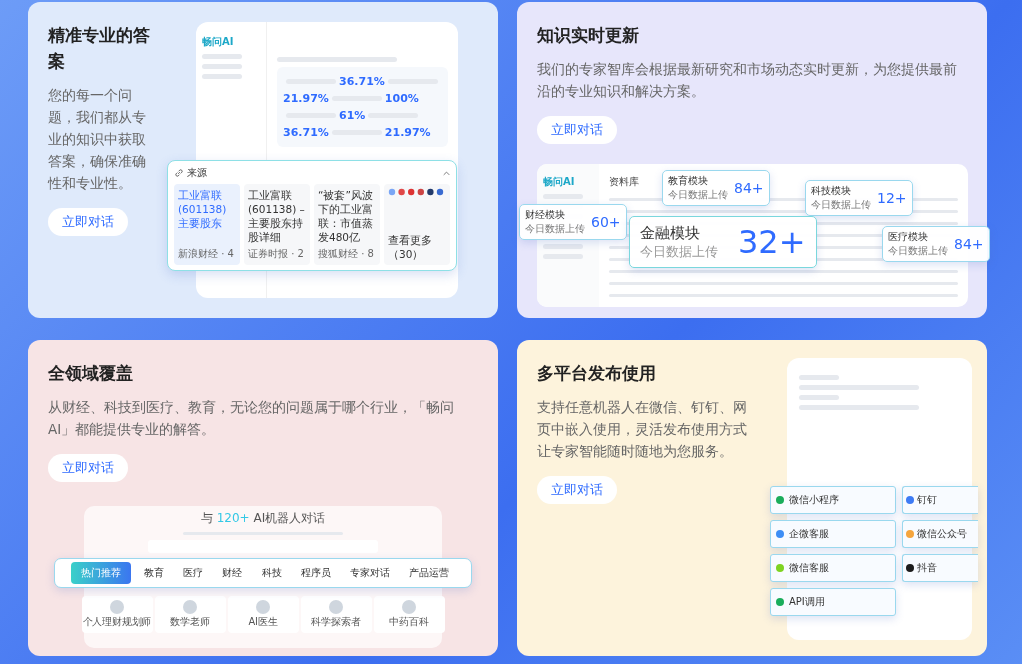 This screenshot has height=664, width=1022. I want to click on sources-title: 来源, so click(197, 173).